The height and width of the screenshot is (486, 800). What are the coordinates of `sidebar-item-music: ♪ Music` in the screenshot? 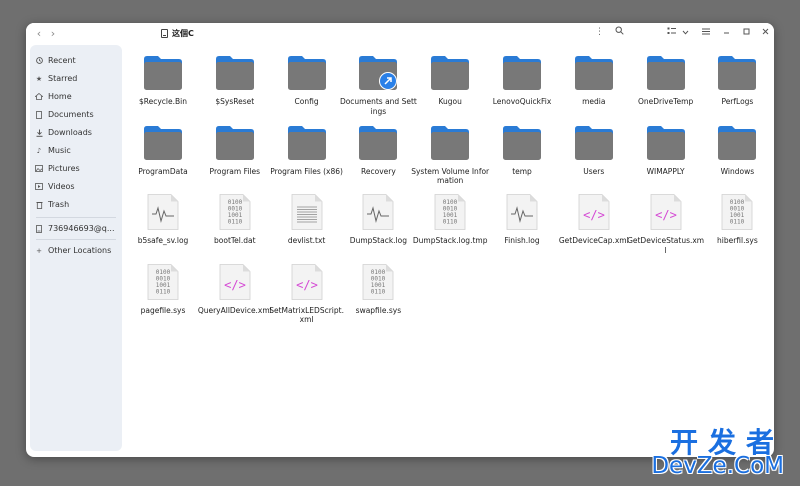 It's located at (76, 151).